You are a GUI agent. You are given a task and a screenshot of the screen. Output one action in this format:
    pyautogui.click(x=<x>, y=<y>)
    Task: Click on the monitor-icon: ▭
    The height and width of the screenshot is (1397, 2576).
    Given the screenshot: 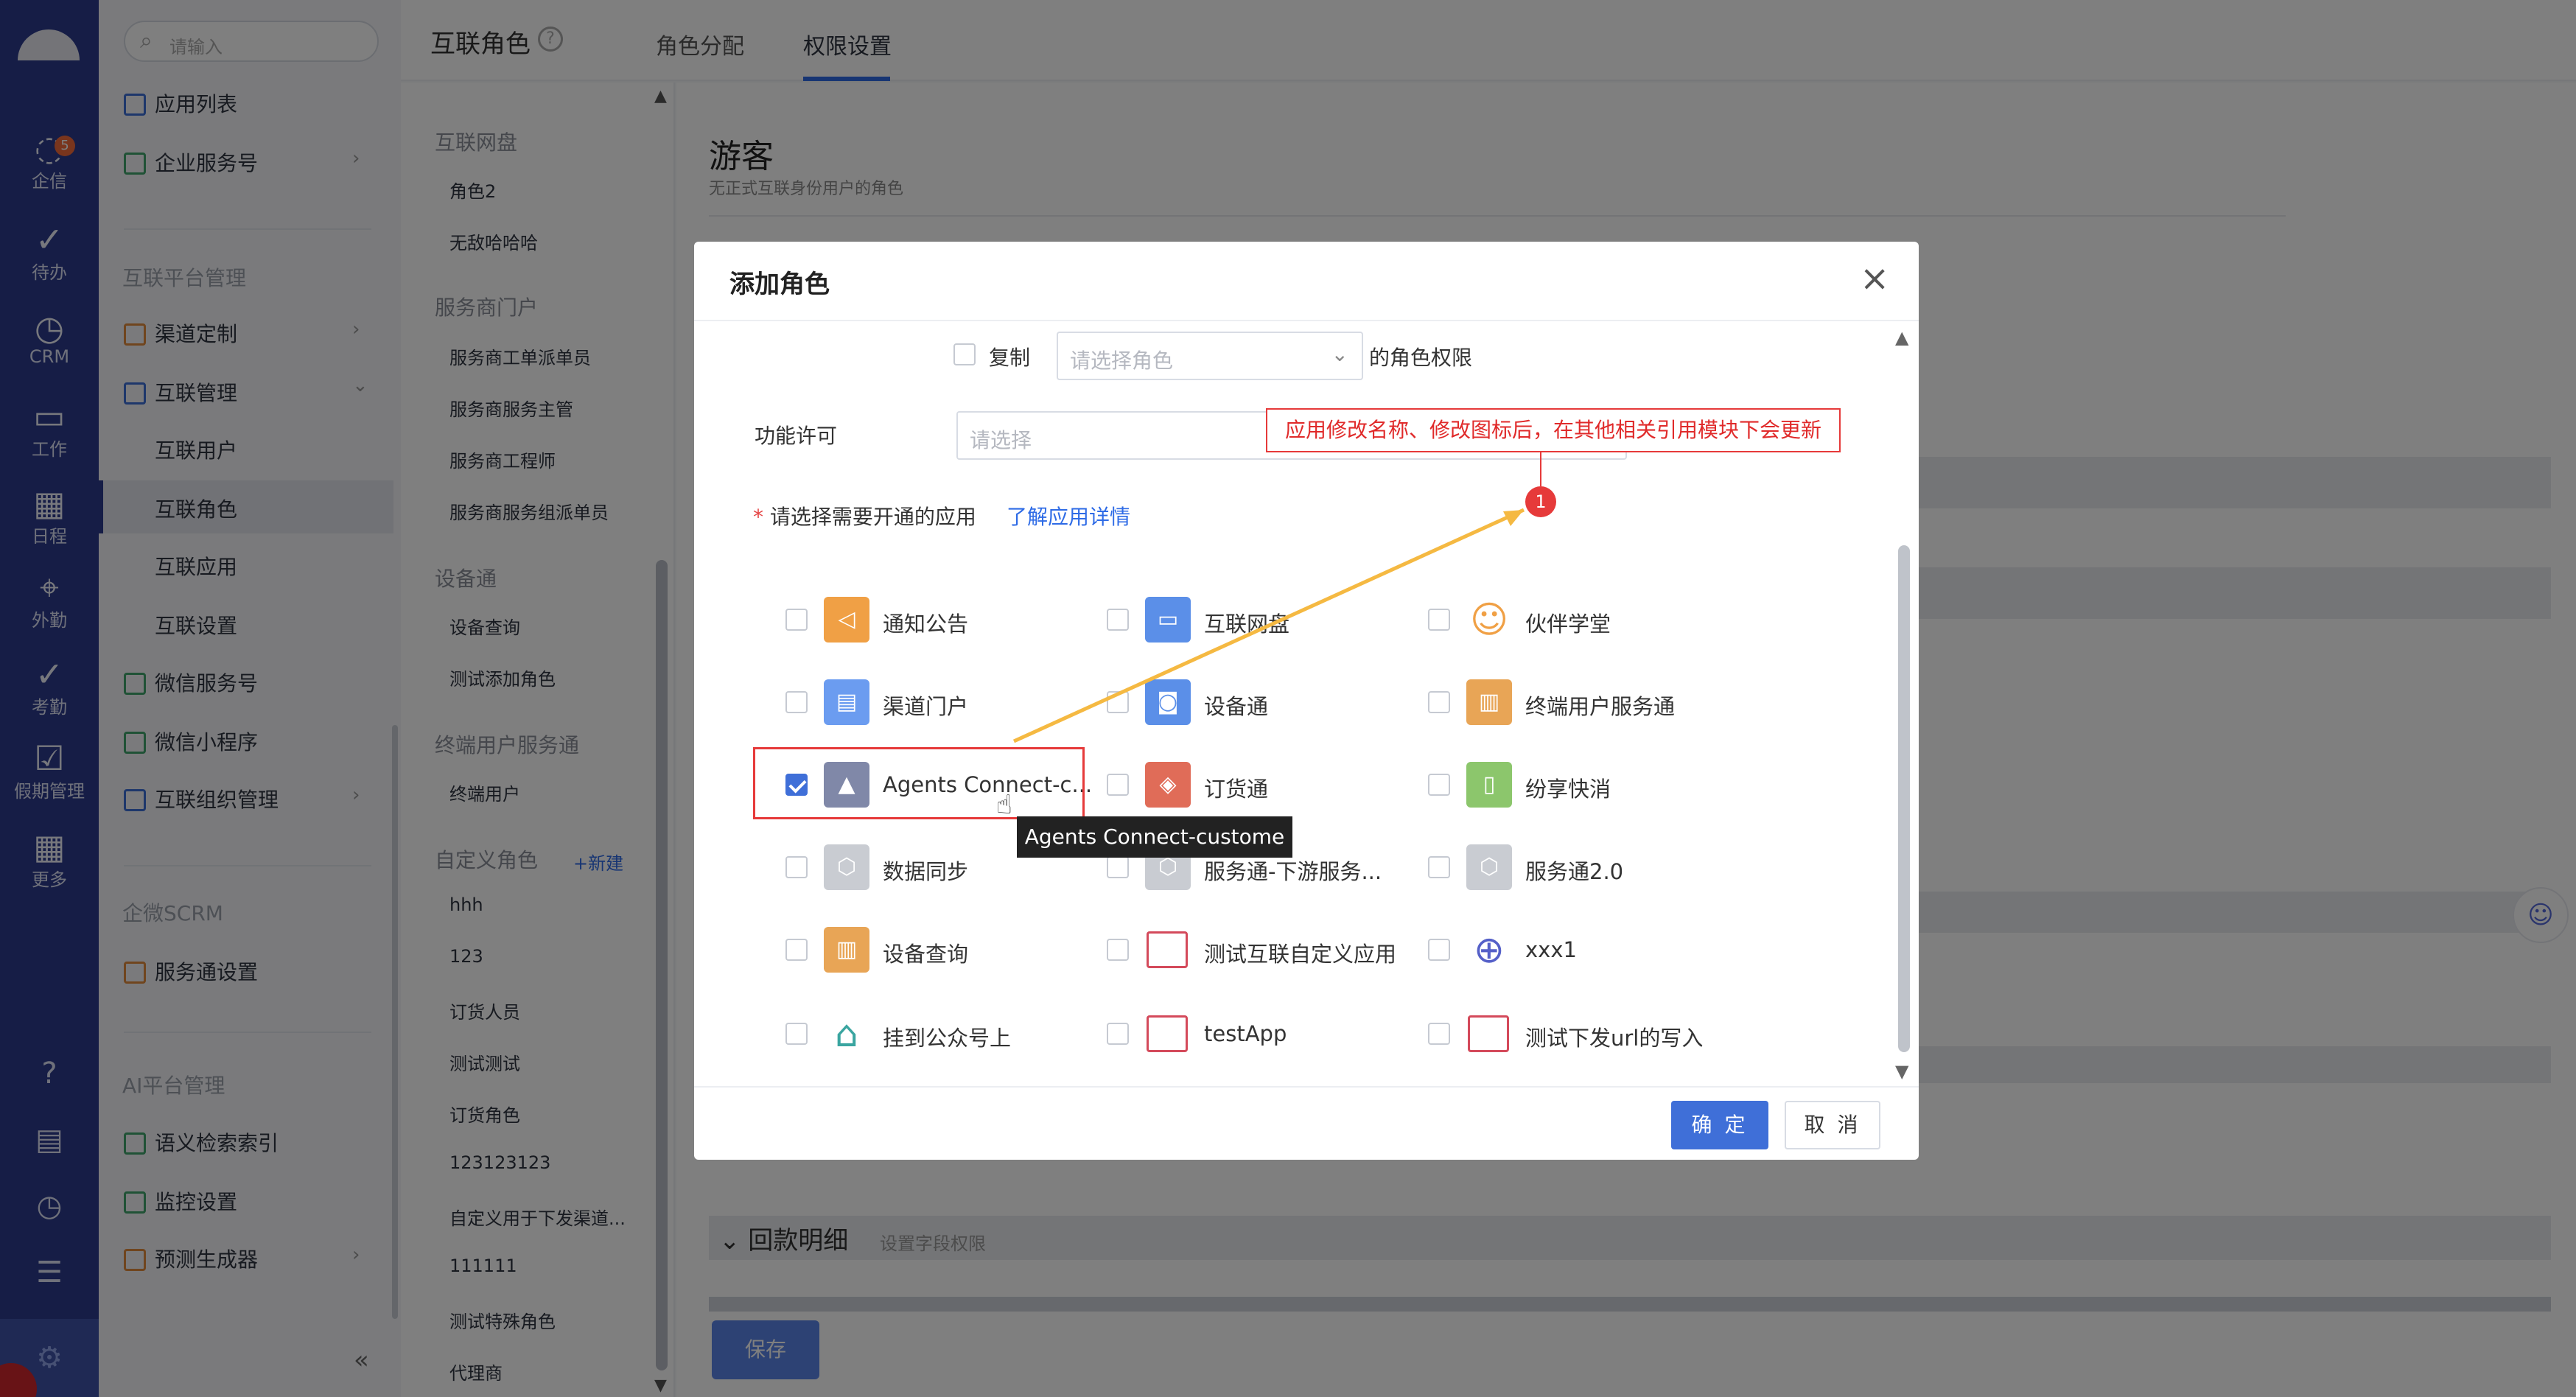 What is the action you would take?
    pyautogui.click(x=1168, y=620)
    